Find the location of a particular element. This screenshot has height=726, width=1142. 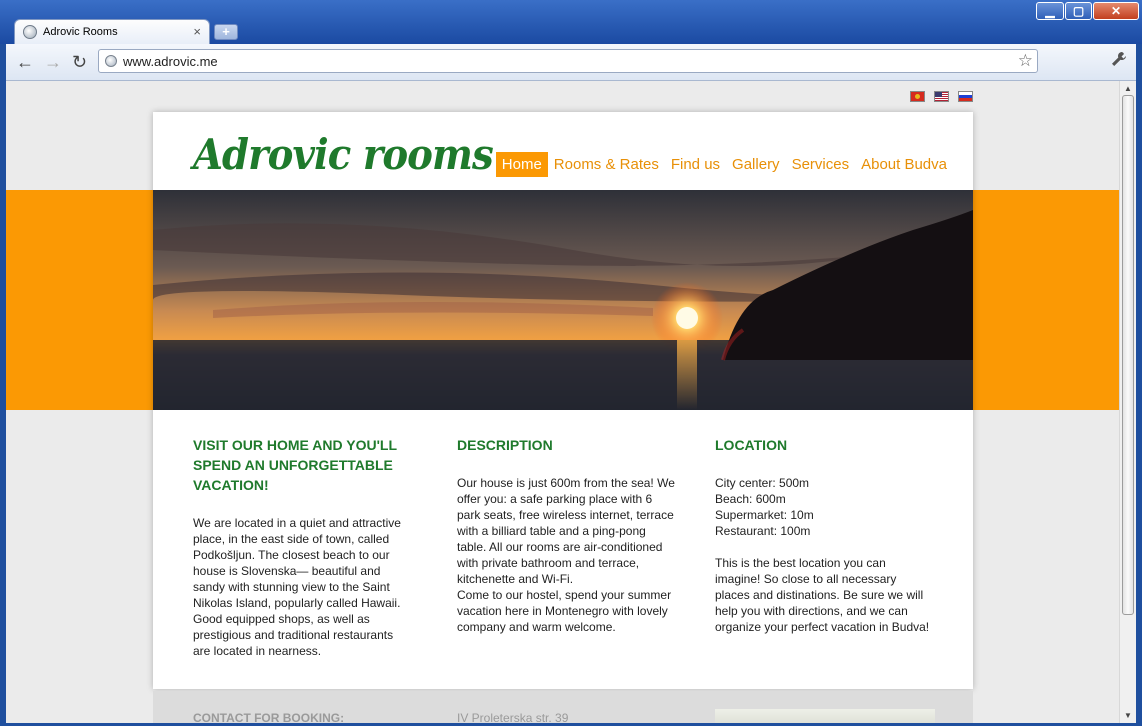

vertical-scrollbar: ▲ ▼ is located at coordinates (1127, 402).